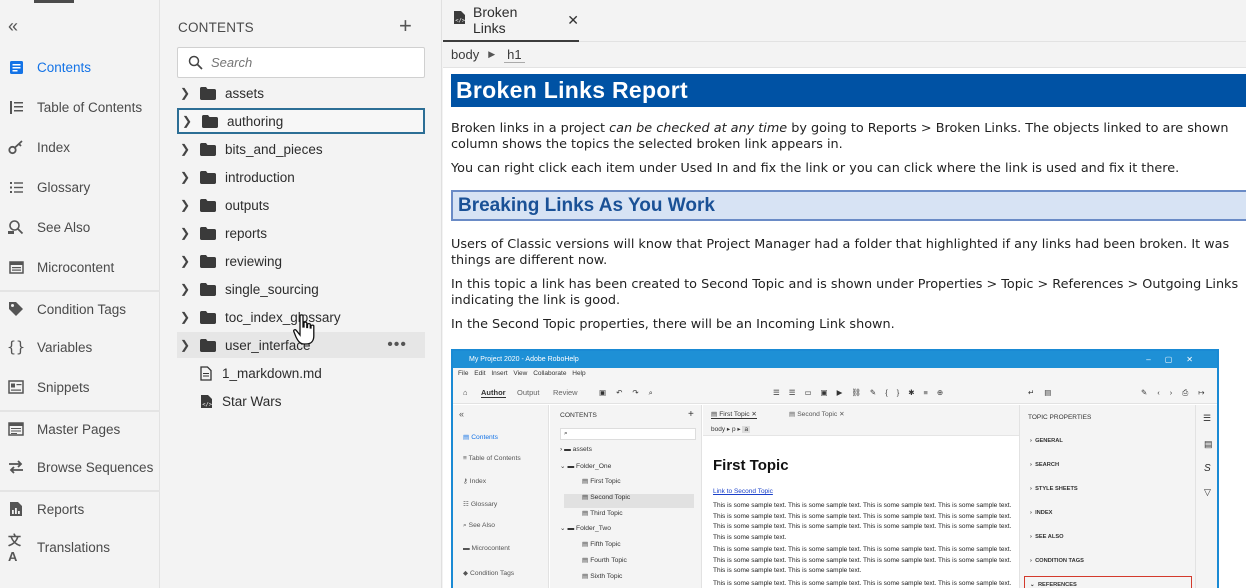  I want to click on breadcrumb-body: body, so click(465, 54).